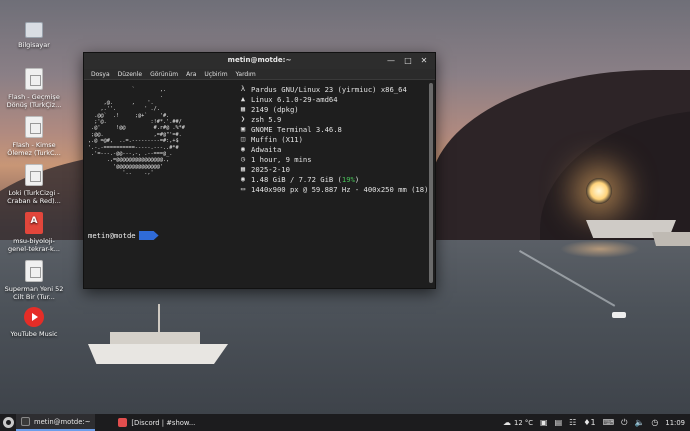 Image resolution: width=690 pixels, height=431 pixels. I want to click on terminal-icon: ▣, so click(243, 129).